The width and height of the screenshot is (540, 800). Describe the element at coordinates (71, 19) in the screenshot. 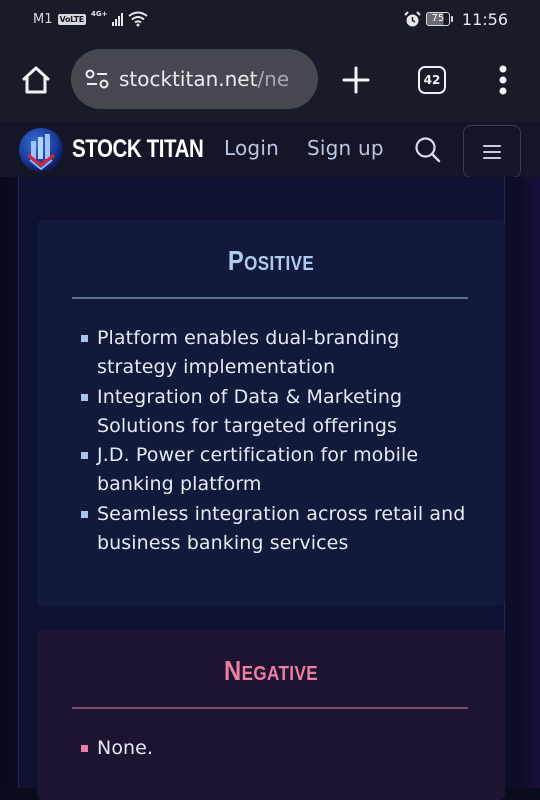

I see `volte-badge: VoLTE` at that location.